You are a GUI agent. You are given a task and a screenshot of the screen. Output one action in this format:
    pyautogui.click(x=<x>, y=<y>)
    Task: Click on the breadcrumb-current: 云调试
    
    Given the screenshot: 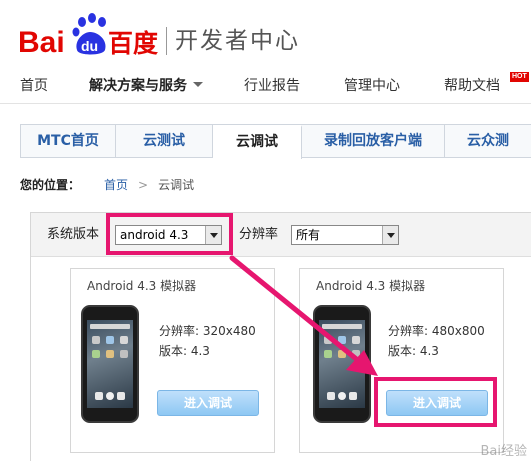 What is the action you would take?
    pyautogui.click(x=176, y=185)
    